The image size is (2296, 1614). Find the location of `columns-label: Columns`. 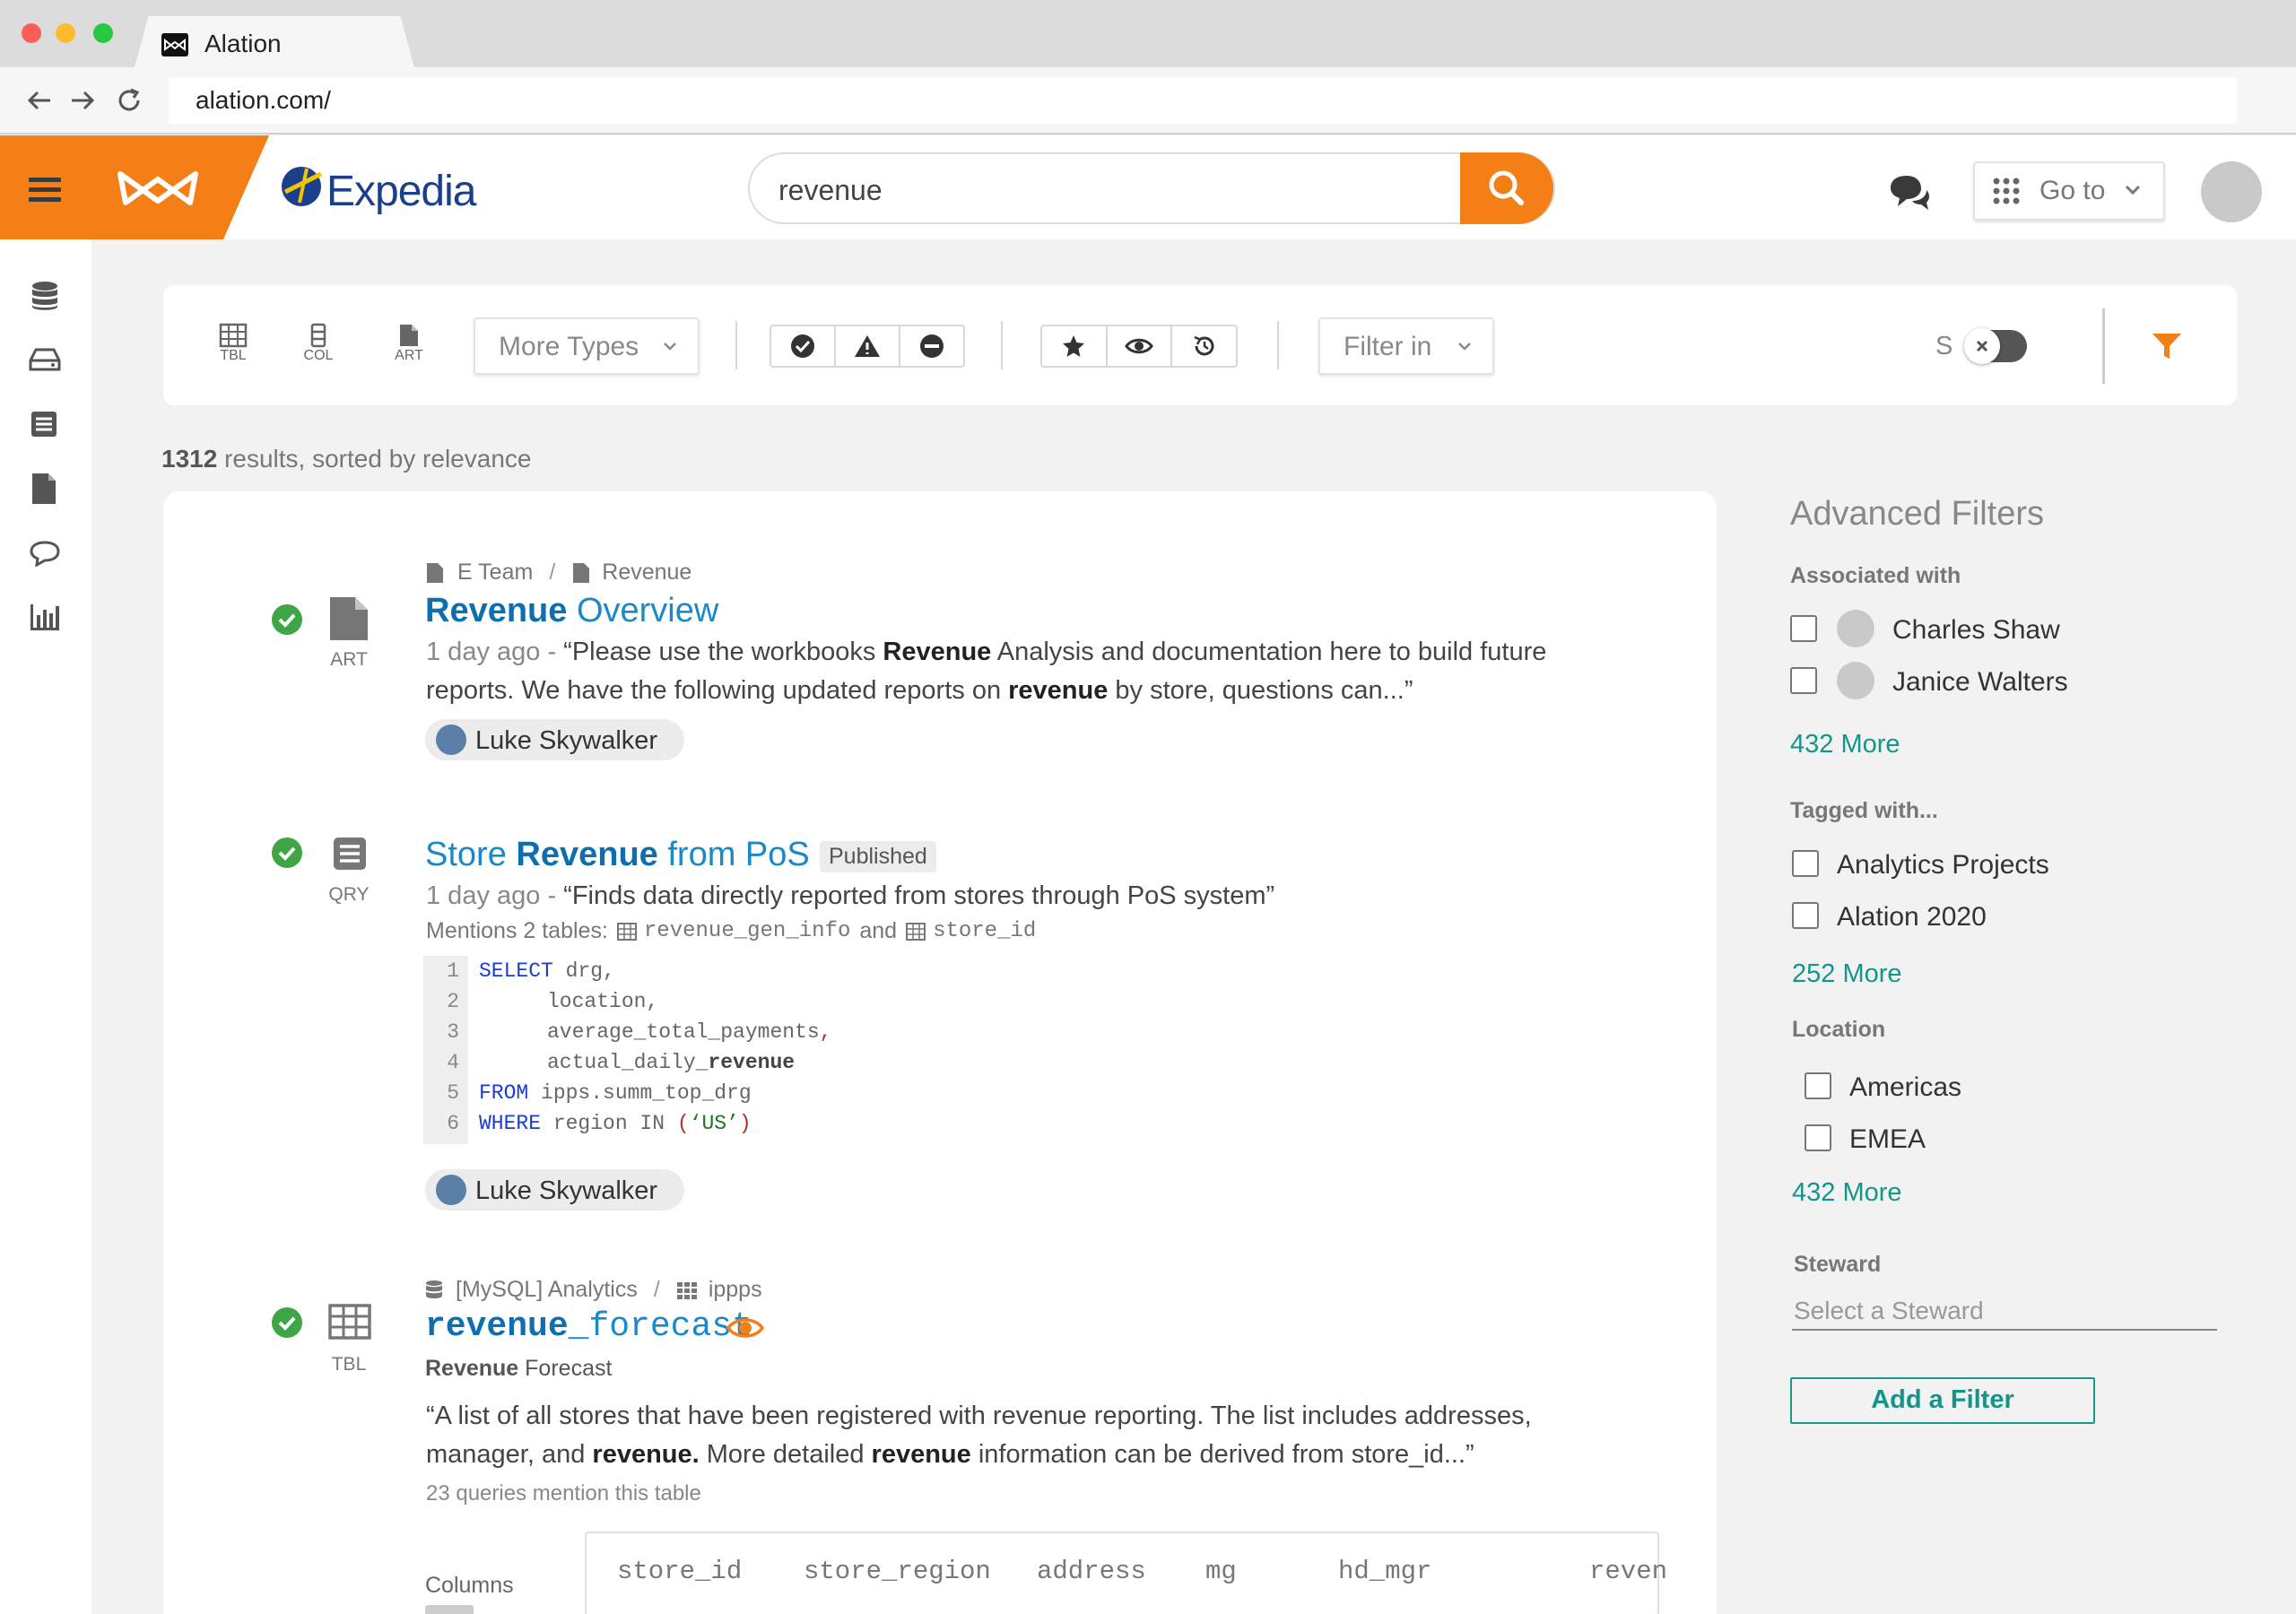

columns-label: Columns is located at coordinates (469, 1585).